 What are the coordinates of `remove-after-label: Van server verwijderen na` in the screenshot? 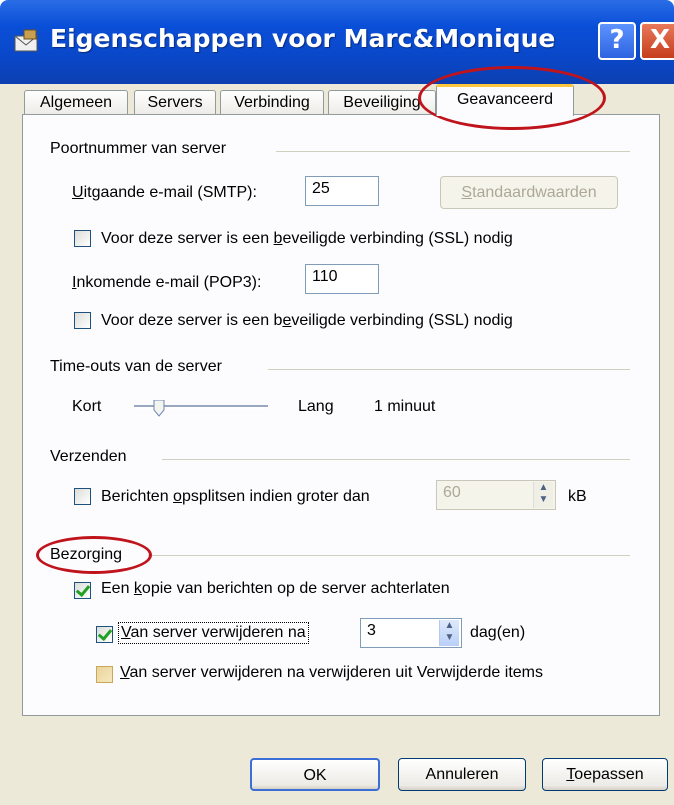 It's located at (213, 633).